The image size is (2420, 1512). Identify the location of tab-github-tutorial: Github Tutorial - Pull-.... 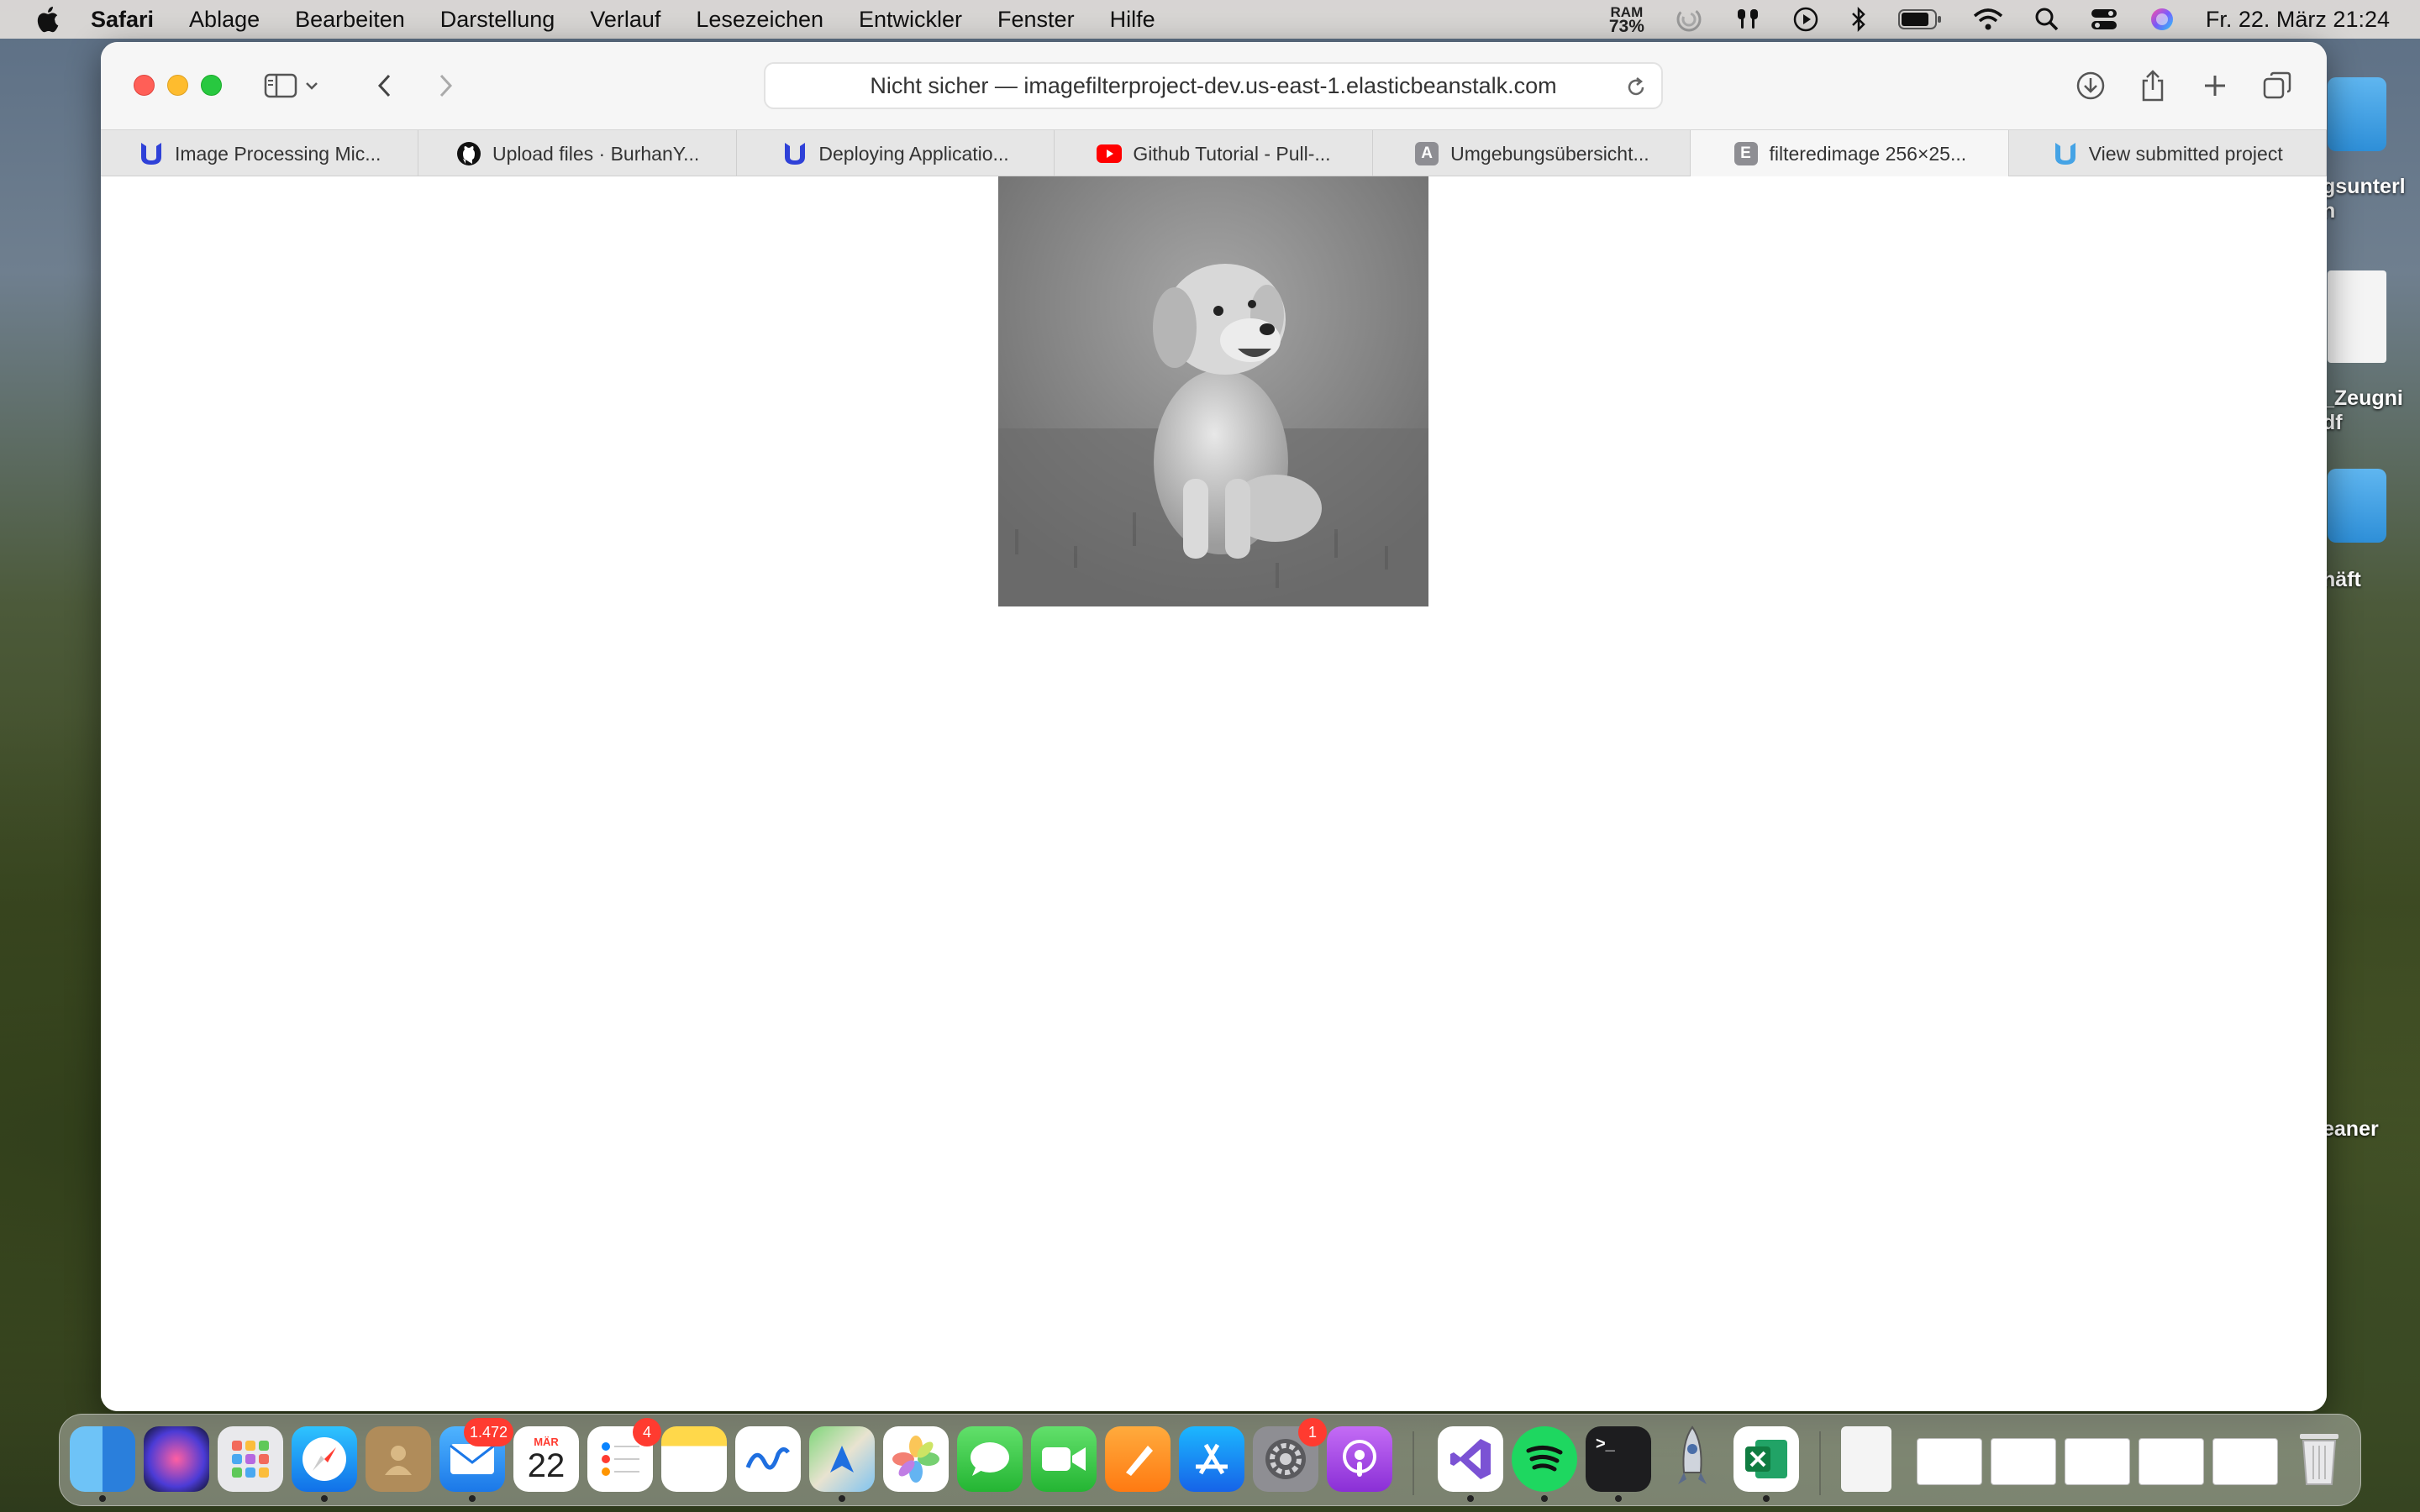
(1214, 153).